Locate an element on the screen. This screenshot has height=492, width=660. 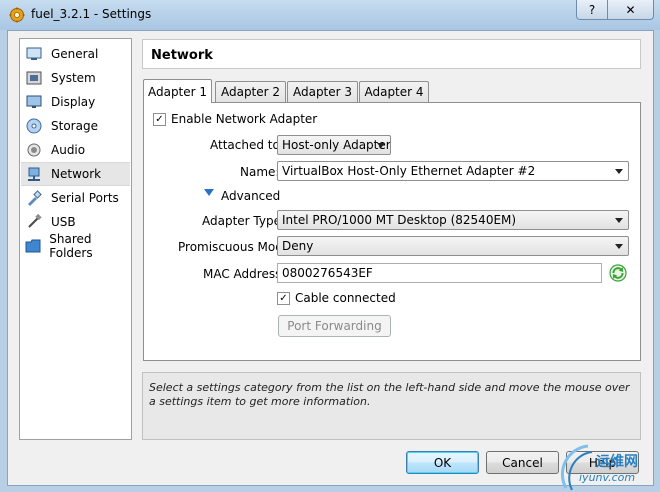
ok-button: OK is located at coordinates (442, 462).